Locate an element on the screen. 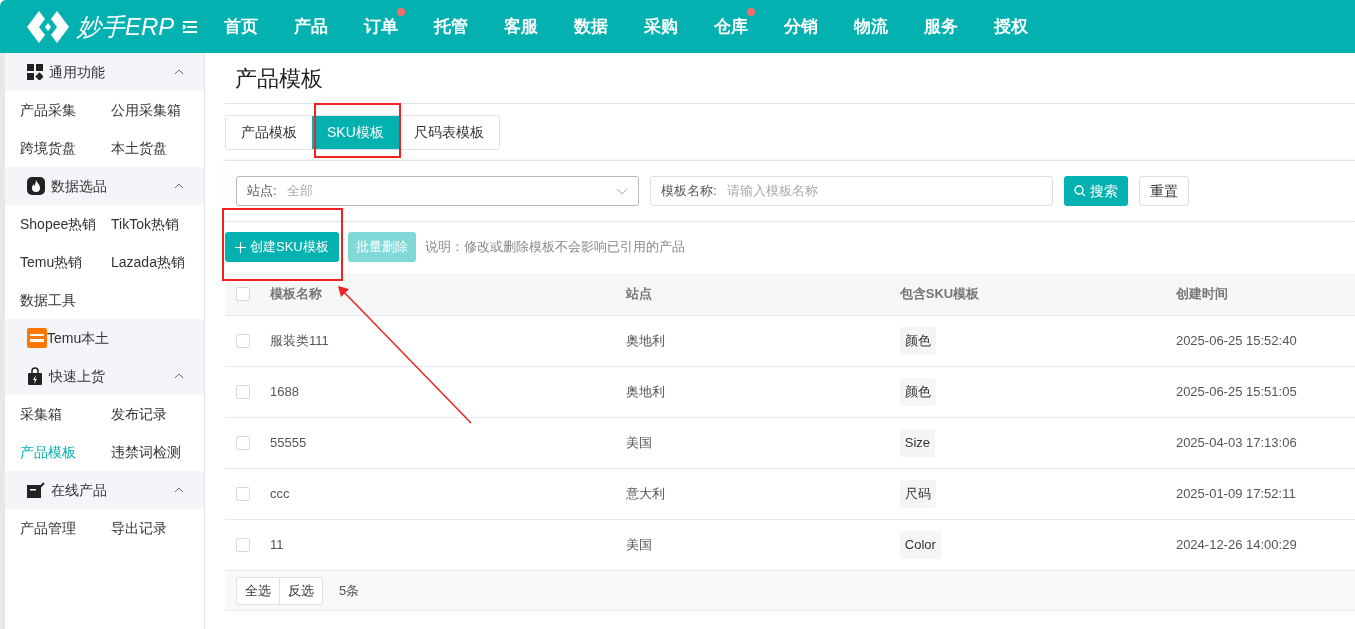 The image size is (1355, 629). sidebar-group-header: 快速上货 is located at coordinates (104, 376).